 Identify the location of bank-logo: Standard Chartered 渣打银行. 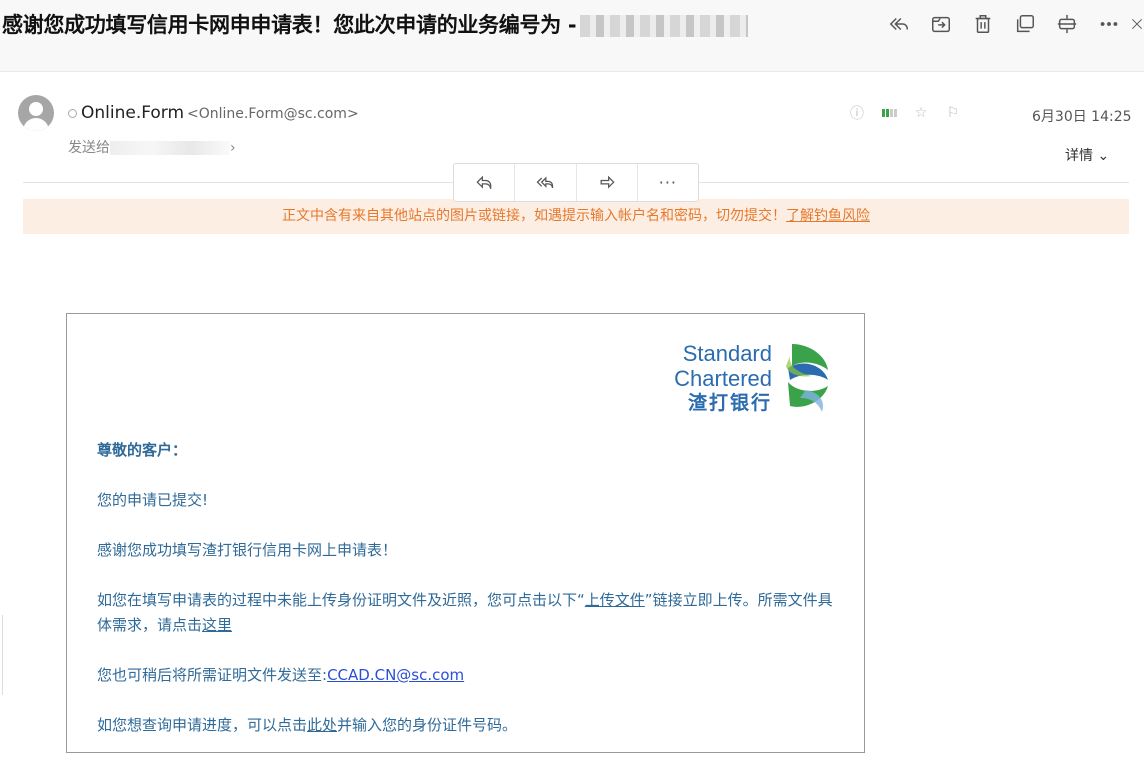
(754, 378).